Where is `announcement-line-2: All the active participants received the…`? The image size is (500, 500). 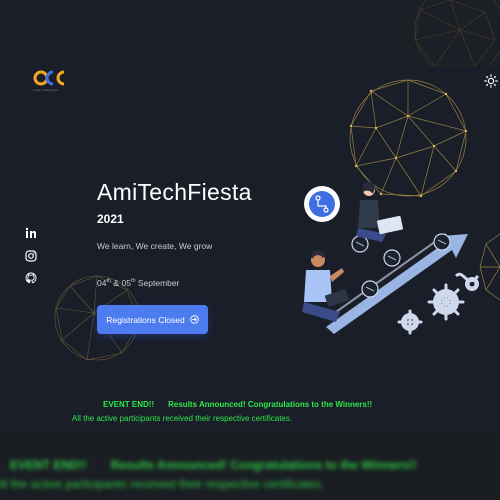 announcement-line-2: All the active participants received the… is located at coordinates (182, 418).